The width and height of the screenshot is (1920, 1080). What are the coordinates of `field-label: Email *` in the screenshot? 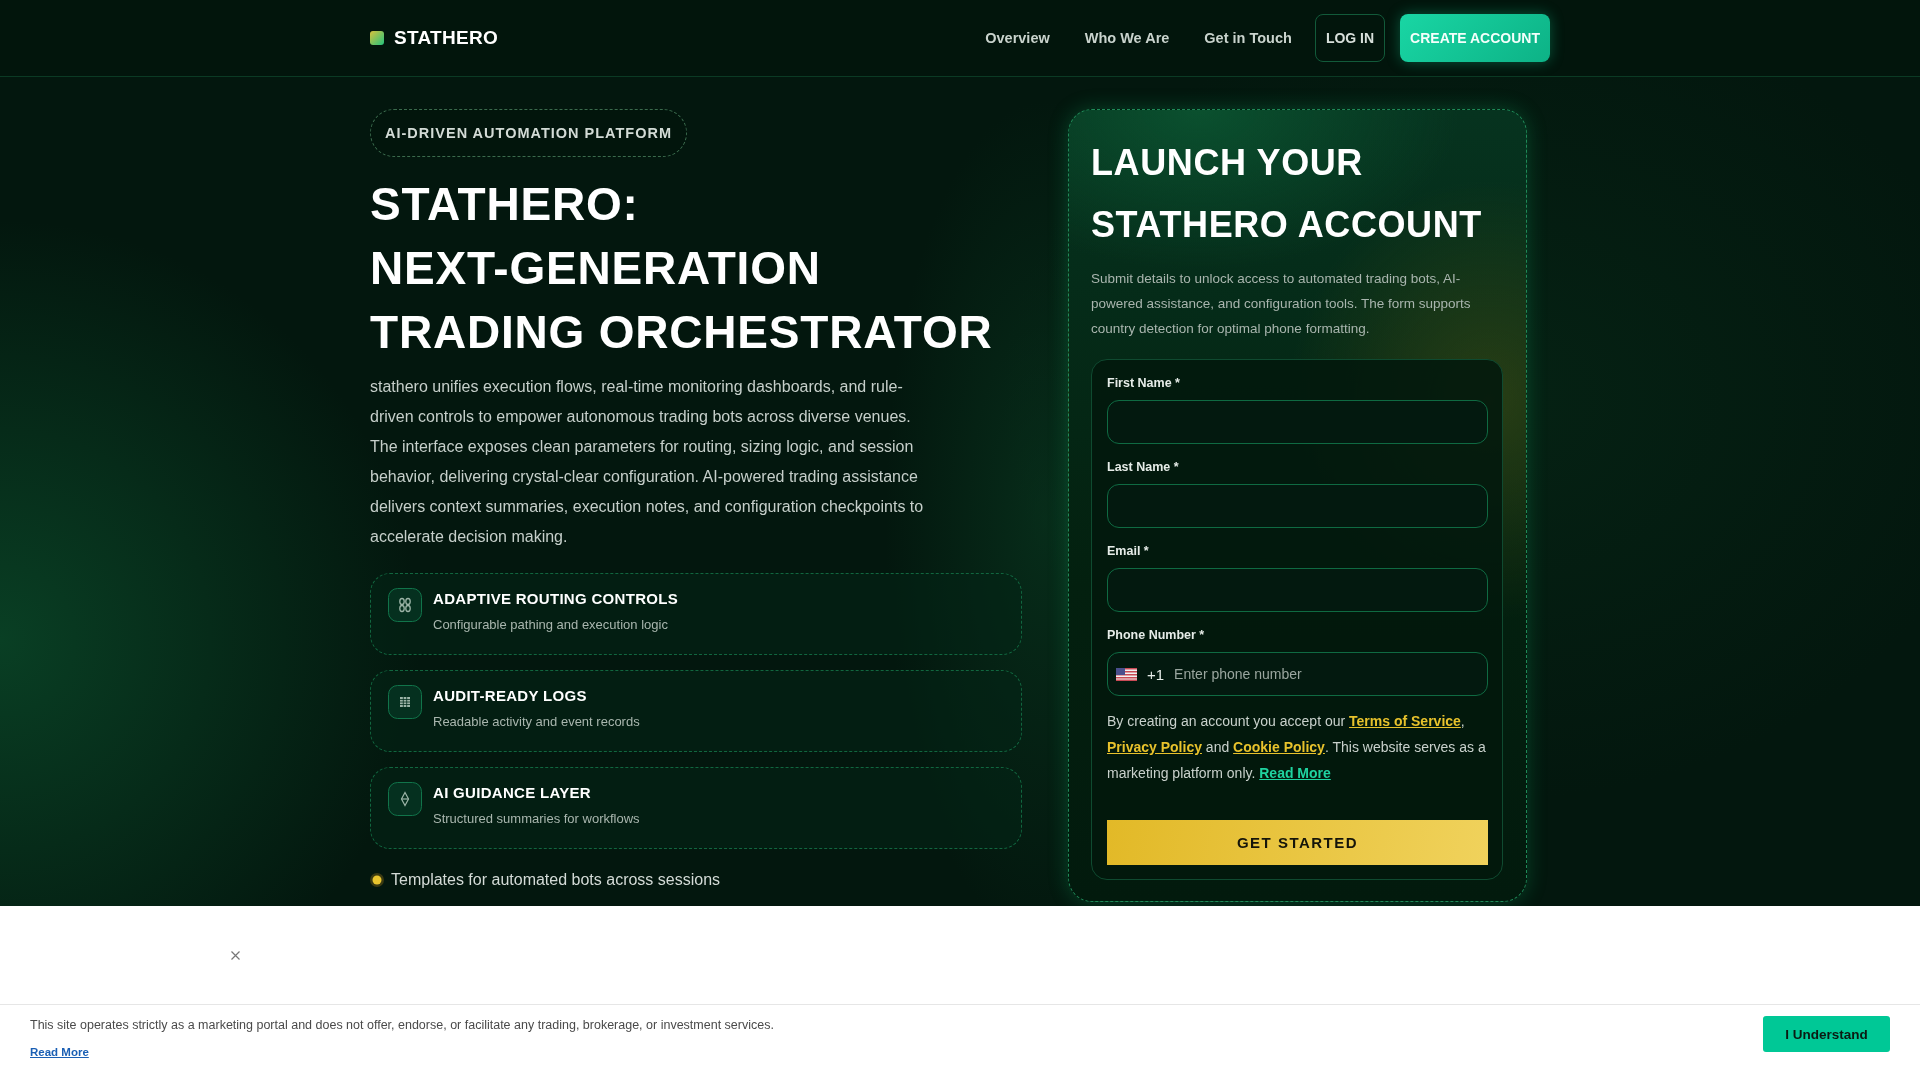 It's located at (1128, 551).